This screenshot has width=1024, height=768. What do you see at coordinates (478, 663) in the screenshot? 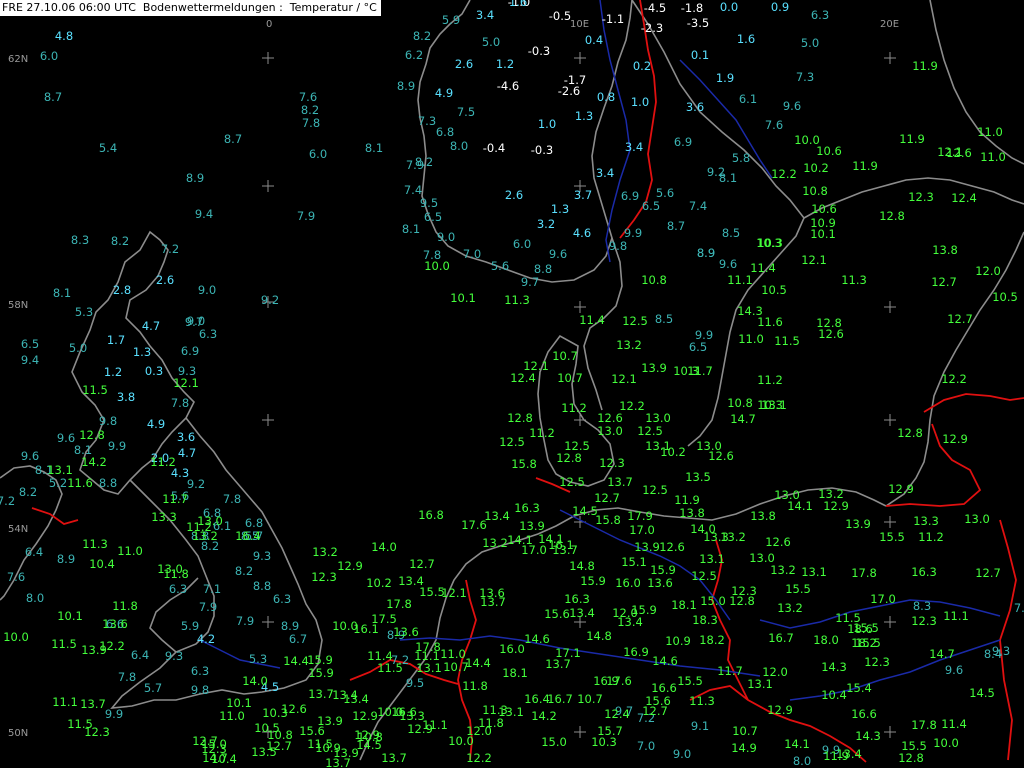
I see `temperature-value: 14.4` at bounding box center [478, 663].